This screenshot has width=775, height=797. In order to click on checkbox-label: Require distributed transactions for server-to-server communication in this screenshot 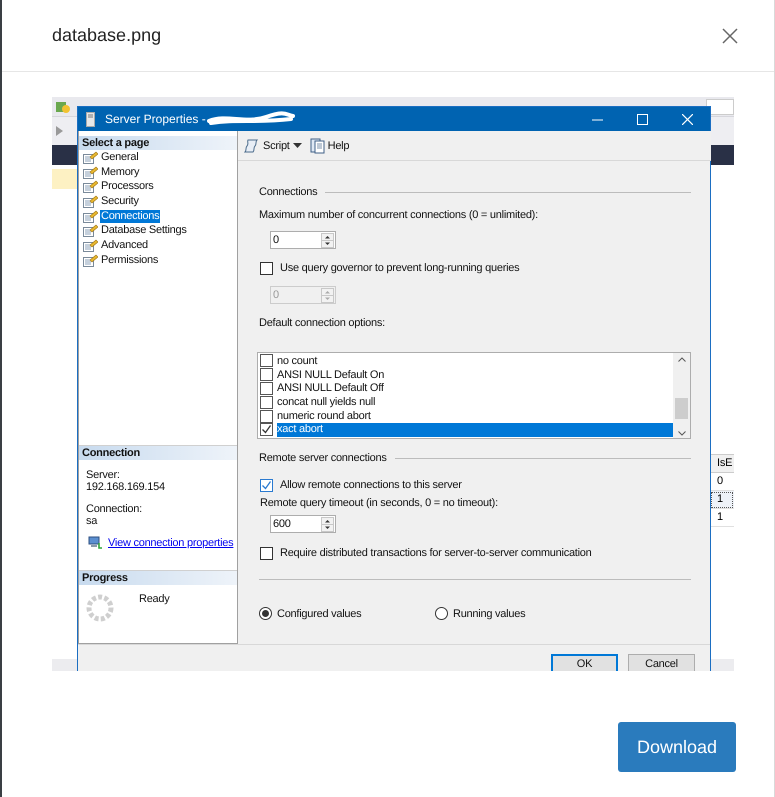, I will do `click(436, 553)`.